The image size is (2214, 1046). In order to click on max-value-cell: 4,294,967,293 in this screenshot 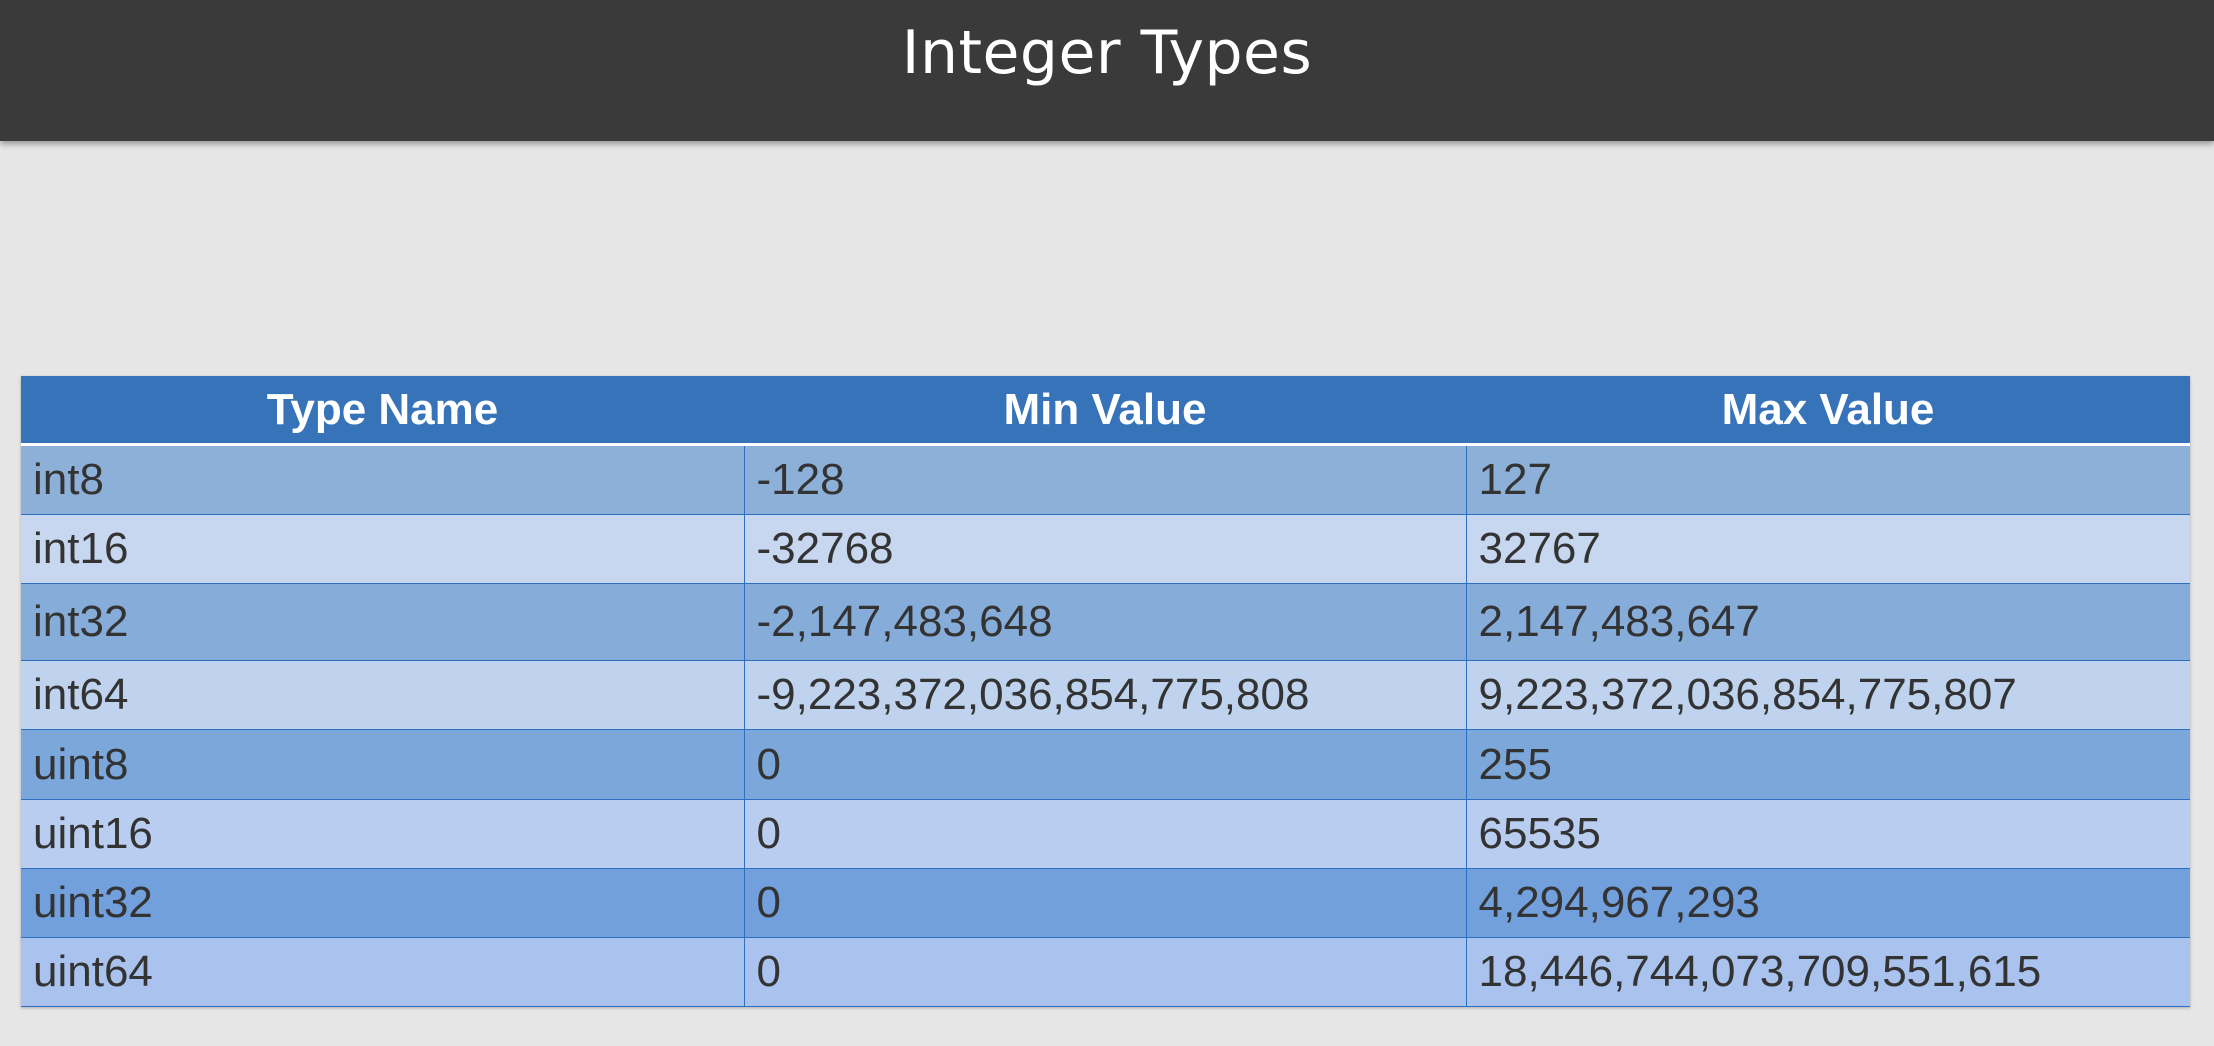, I will do `click(1827, 903)`.